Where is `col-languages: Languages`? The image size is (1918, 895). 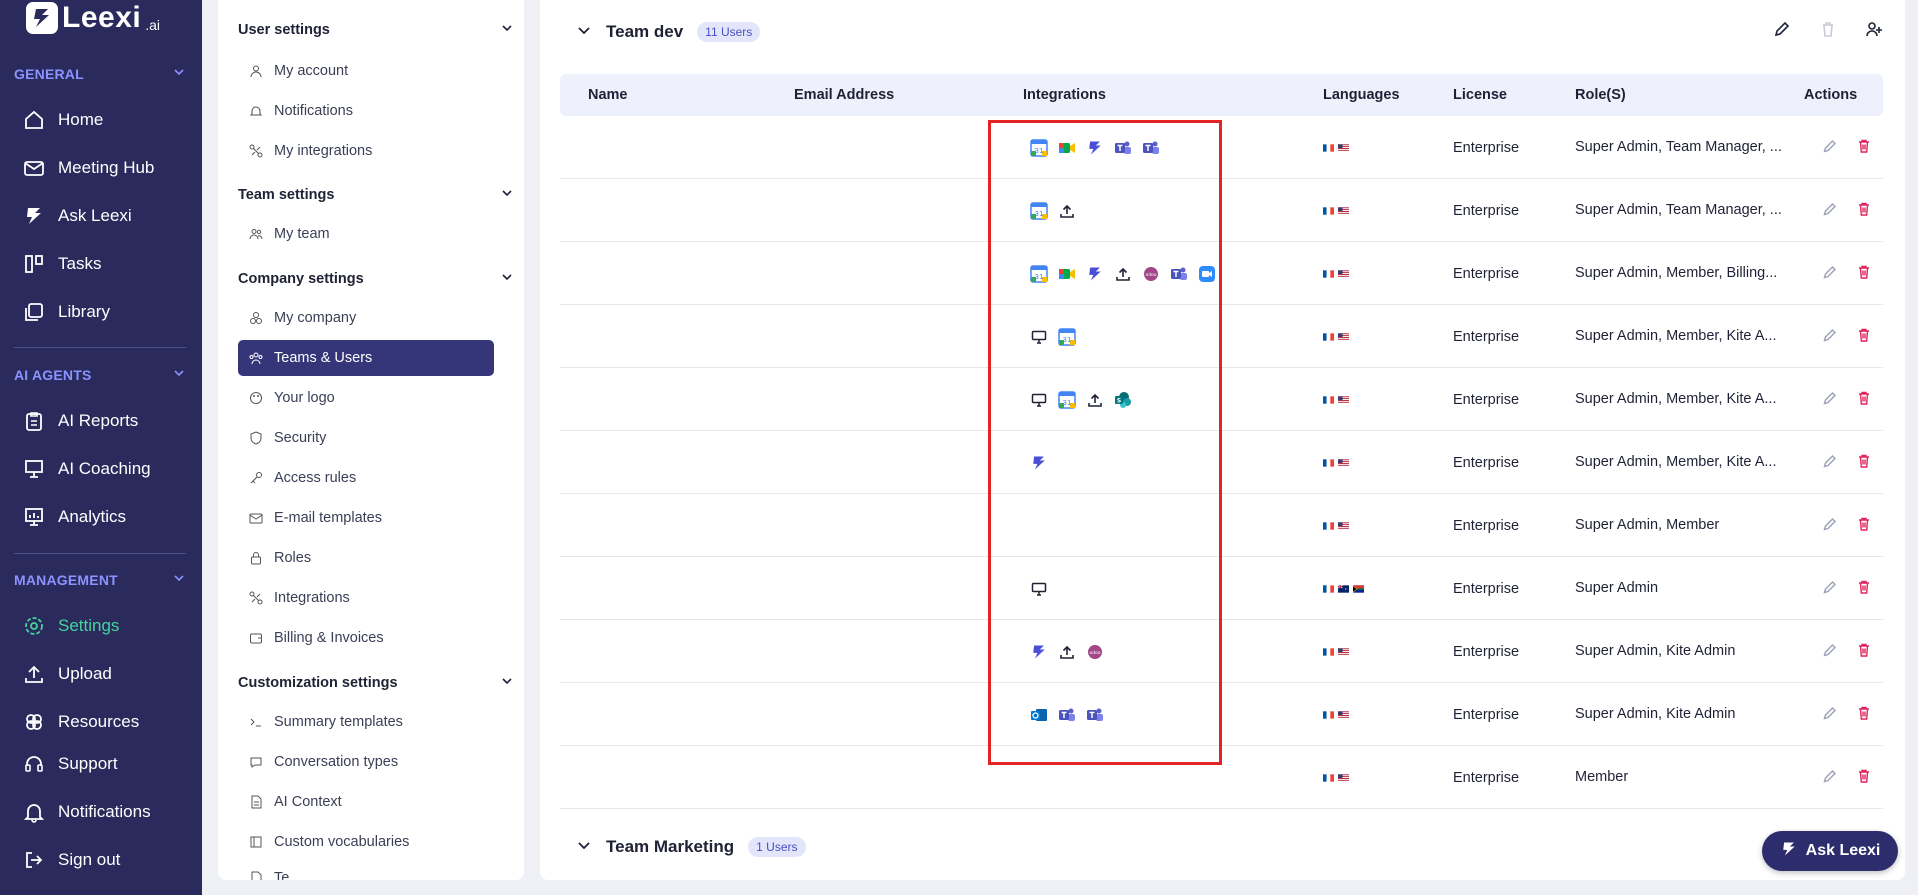 col-languages: Languages is located at coordinates (1361, 95).